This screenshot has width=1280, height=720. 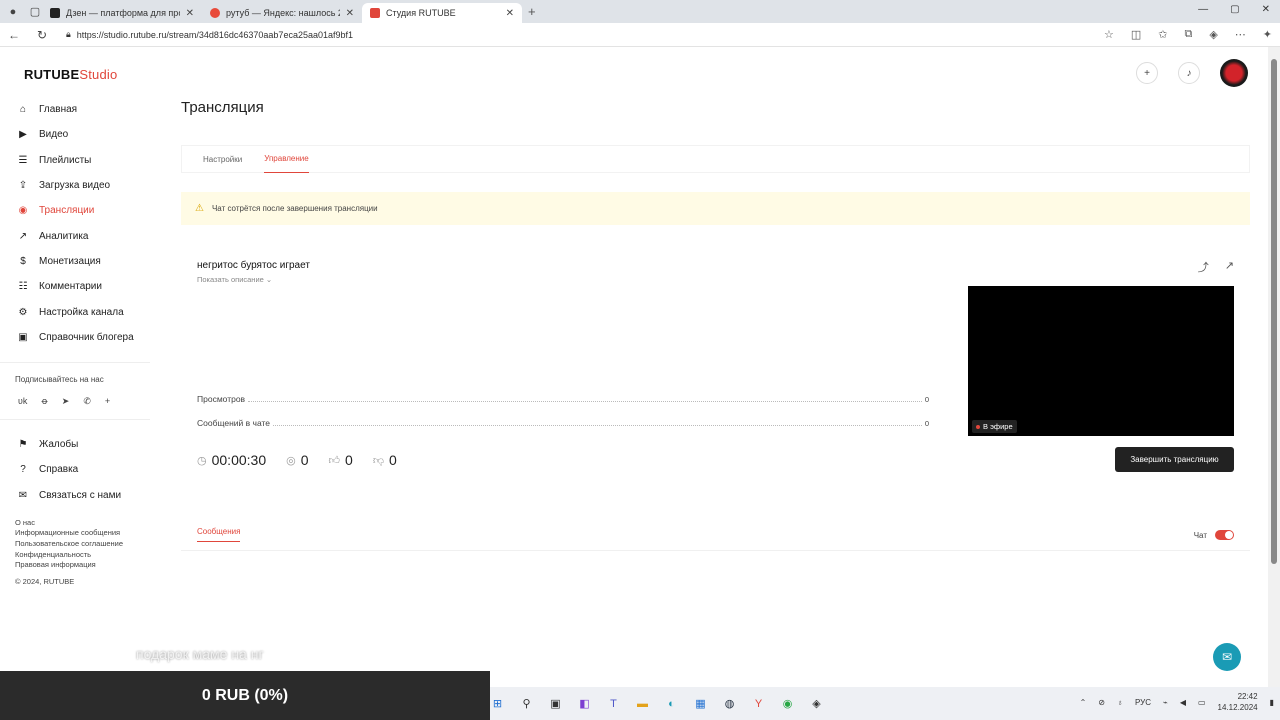 What do you see at coordinates (1101, 702) in the screenshot?
I see `security-icon: ⊘` at bounding box center [1101, 702].